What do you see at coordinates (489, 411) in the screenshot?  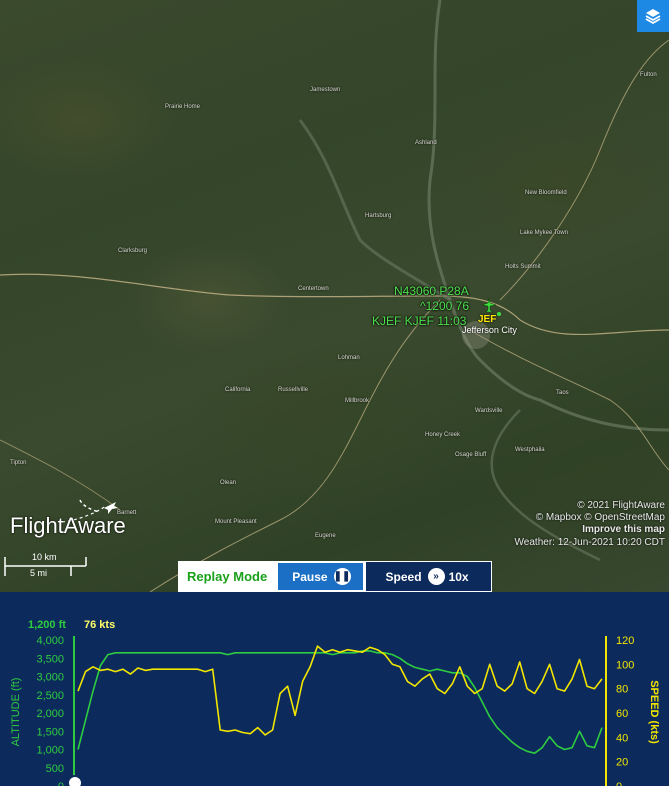 I see `map-town-label: Wardsville` at bounding box center [489, 411].